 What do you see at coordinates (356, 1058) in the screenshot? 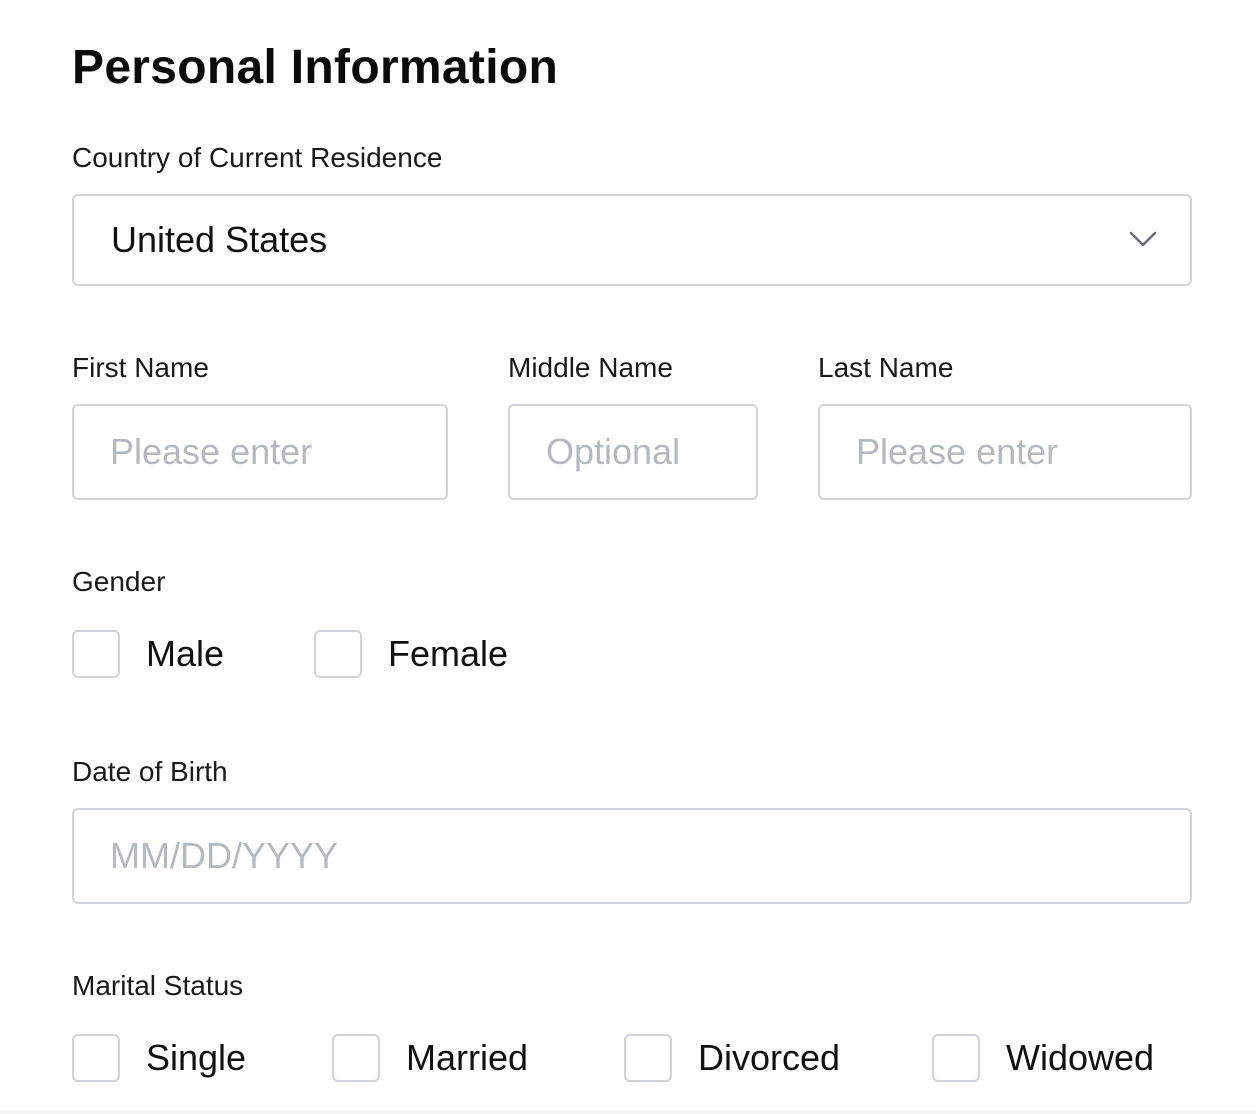
I see `married-checkbox` at bounding box center [356, 1058].